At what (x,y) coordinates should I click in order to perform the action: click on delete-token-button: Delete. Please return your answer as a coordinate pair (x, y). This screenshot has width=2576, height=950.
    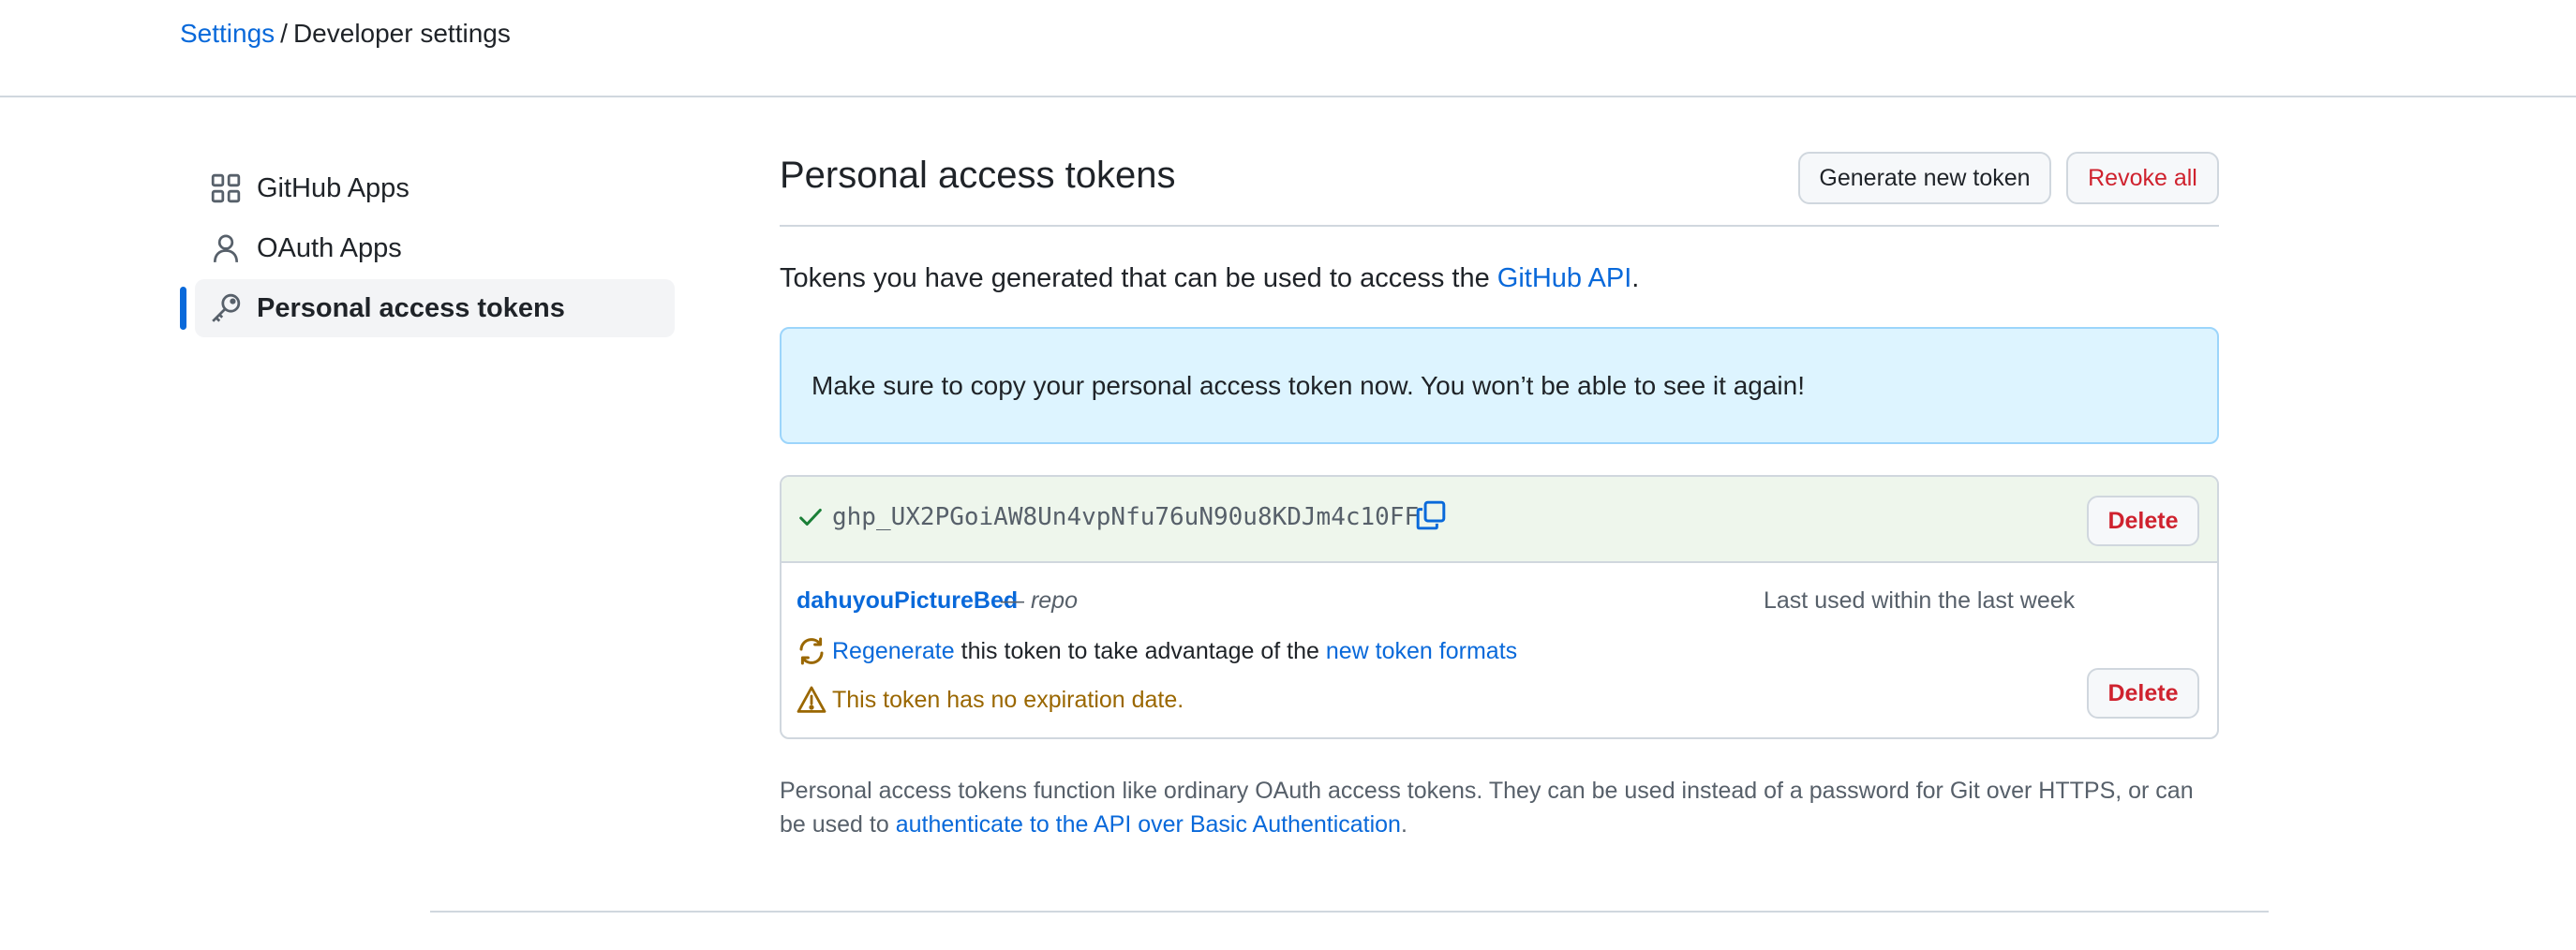
    Looking at the image, I should click on (2143, 693).